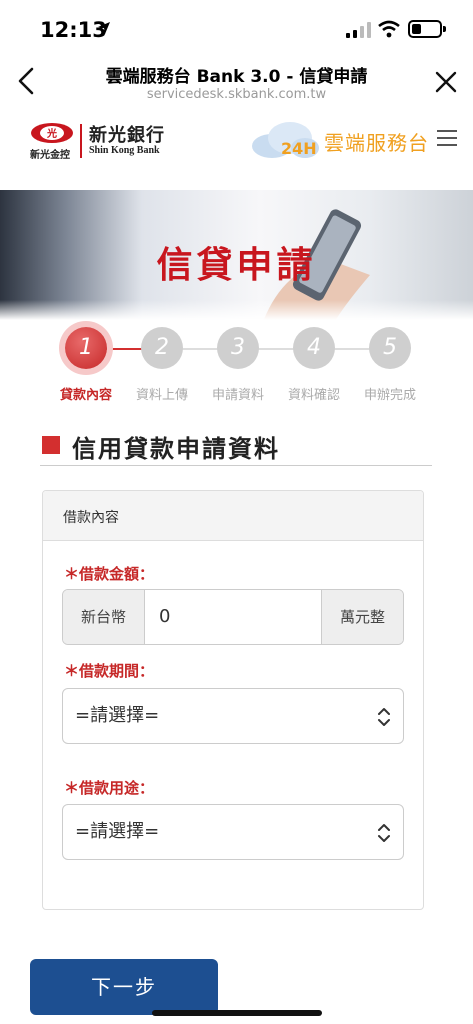  Describe the element at coordinates (447, 138) in the screenshot. I see `hamburger-menu-icon` at that location.